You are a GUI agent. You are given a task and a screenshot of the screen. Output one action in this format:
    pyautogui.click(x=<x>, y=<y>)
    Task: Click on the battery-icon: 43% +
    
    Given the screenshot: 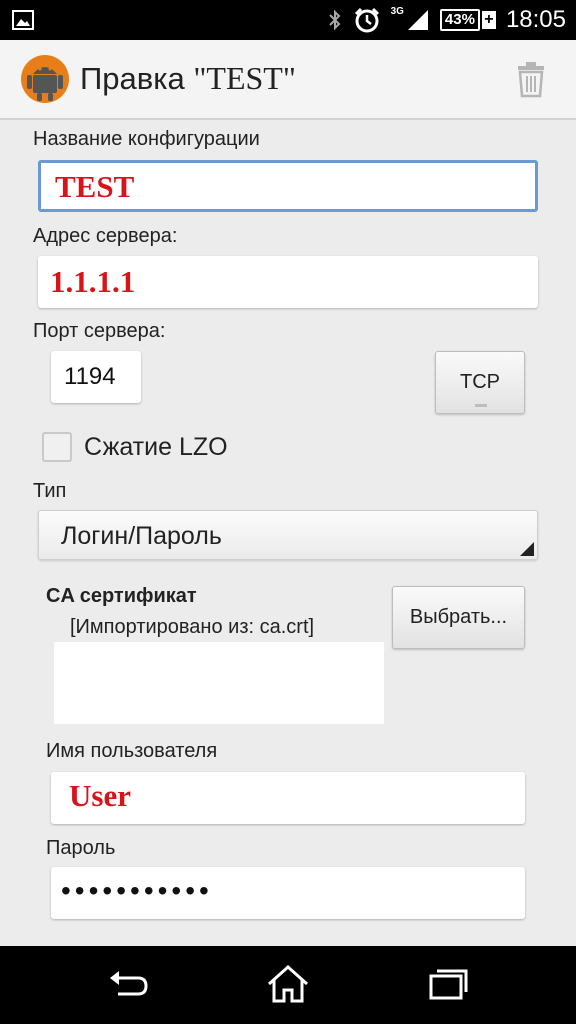 What is the action you would take?
    pyautogui.click(x=467, y=20)
    